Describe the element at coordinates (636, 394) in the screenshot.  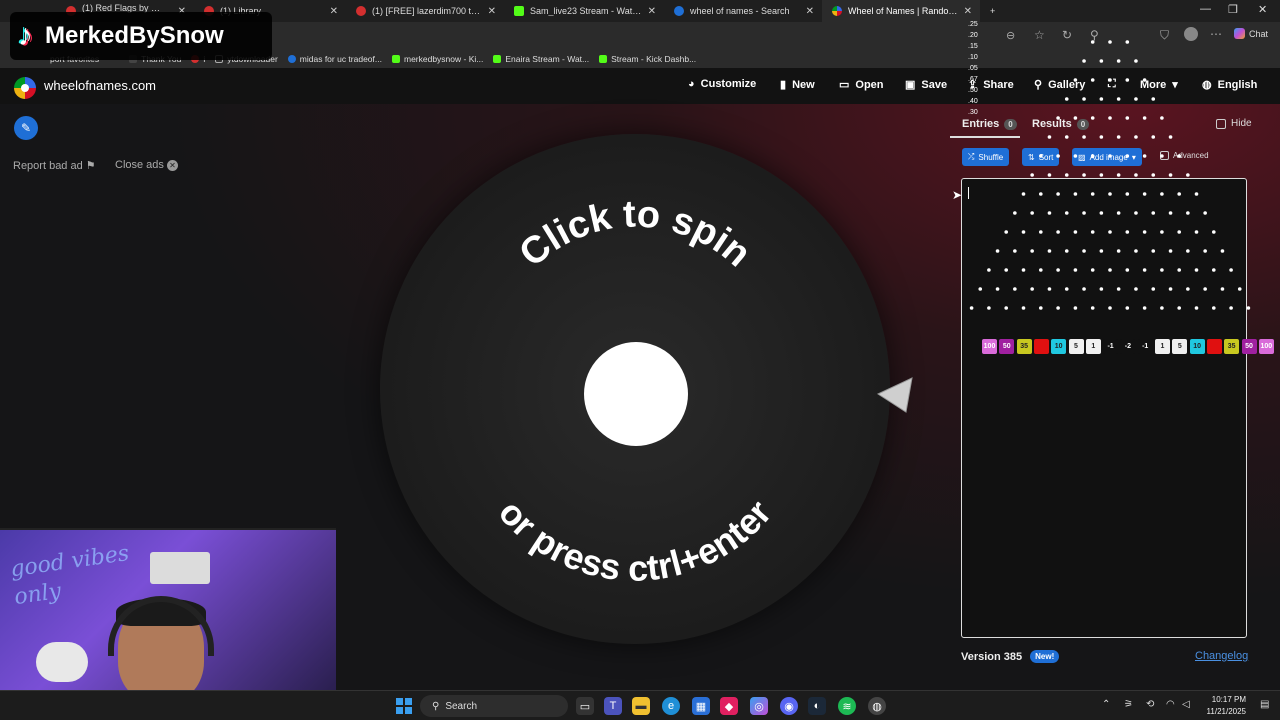
I see `wheel-hub` at that location.